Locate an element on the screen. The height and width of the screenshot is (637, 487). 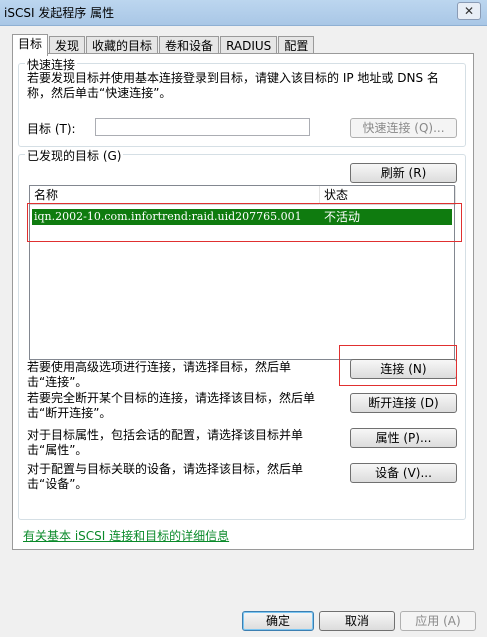
tab-targets: 目标 is located at coordinates (30, 45).